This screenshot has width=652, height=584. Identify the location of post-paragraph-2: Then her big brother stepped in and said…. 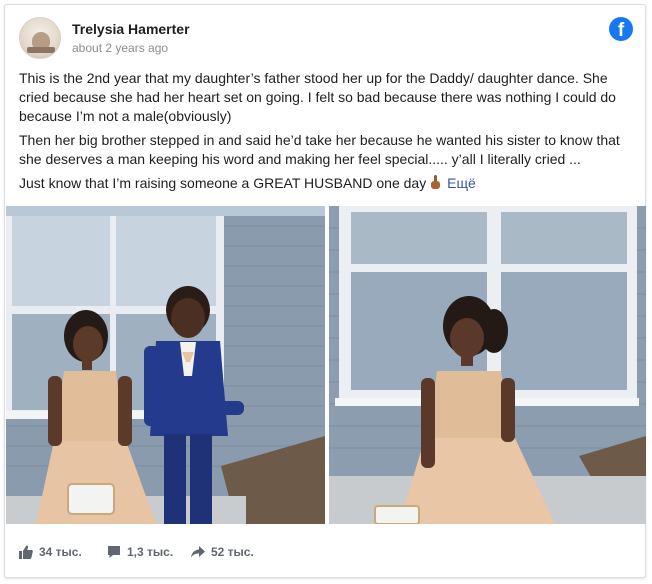
(319, 149).